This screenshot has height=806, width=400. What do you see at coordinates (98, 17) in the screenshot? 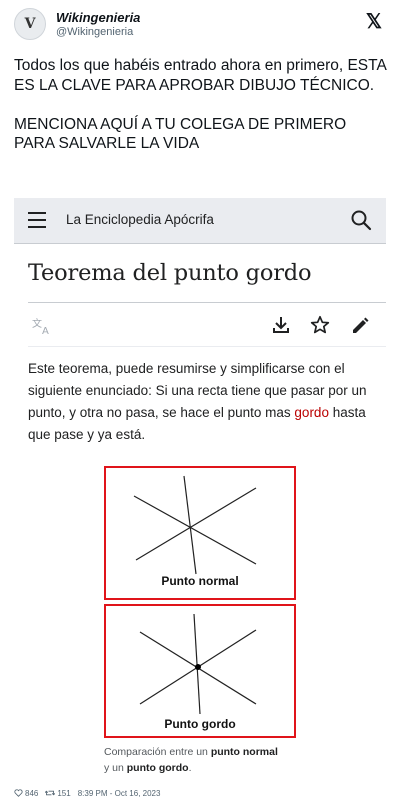
I see `author-name: Wikingenieria` at bounding box center [98, 17].